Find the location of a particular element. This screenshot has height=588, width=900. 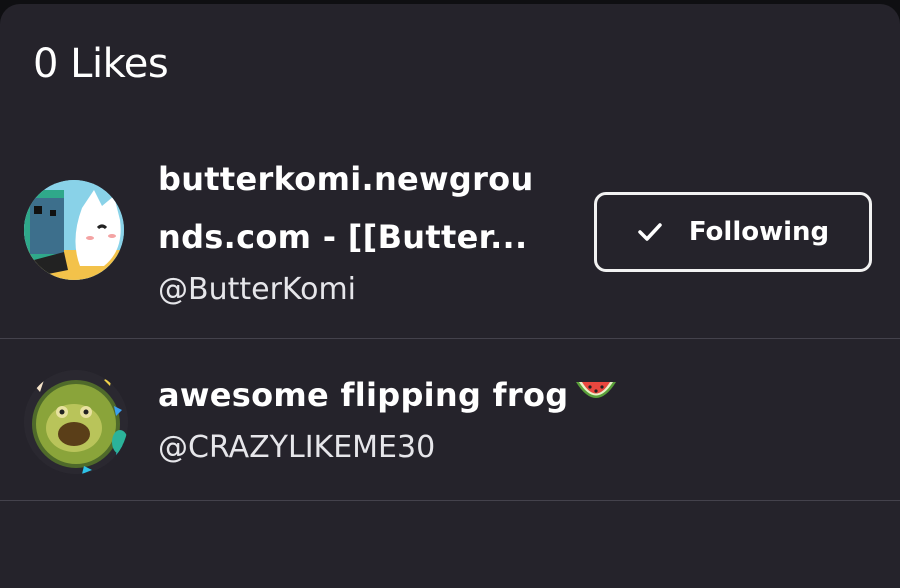

check-icon is located at coordinates (650, 232).